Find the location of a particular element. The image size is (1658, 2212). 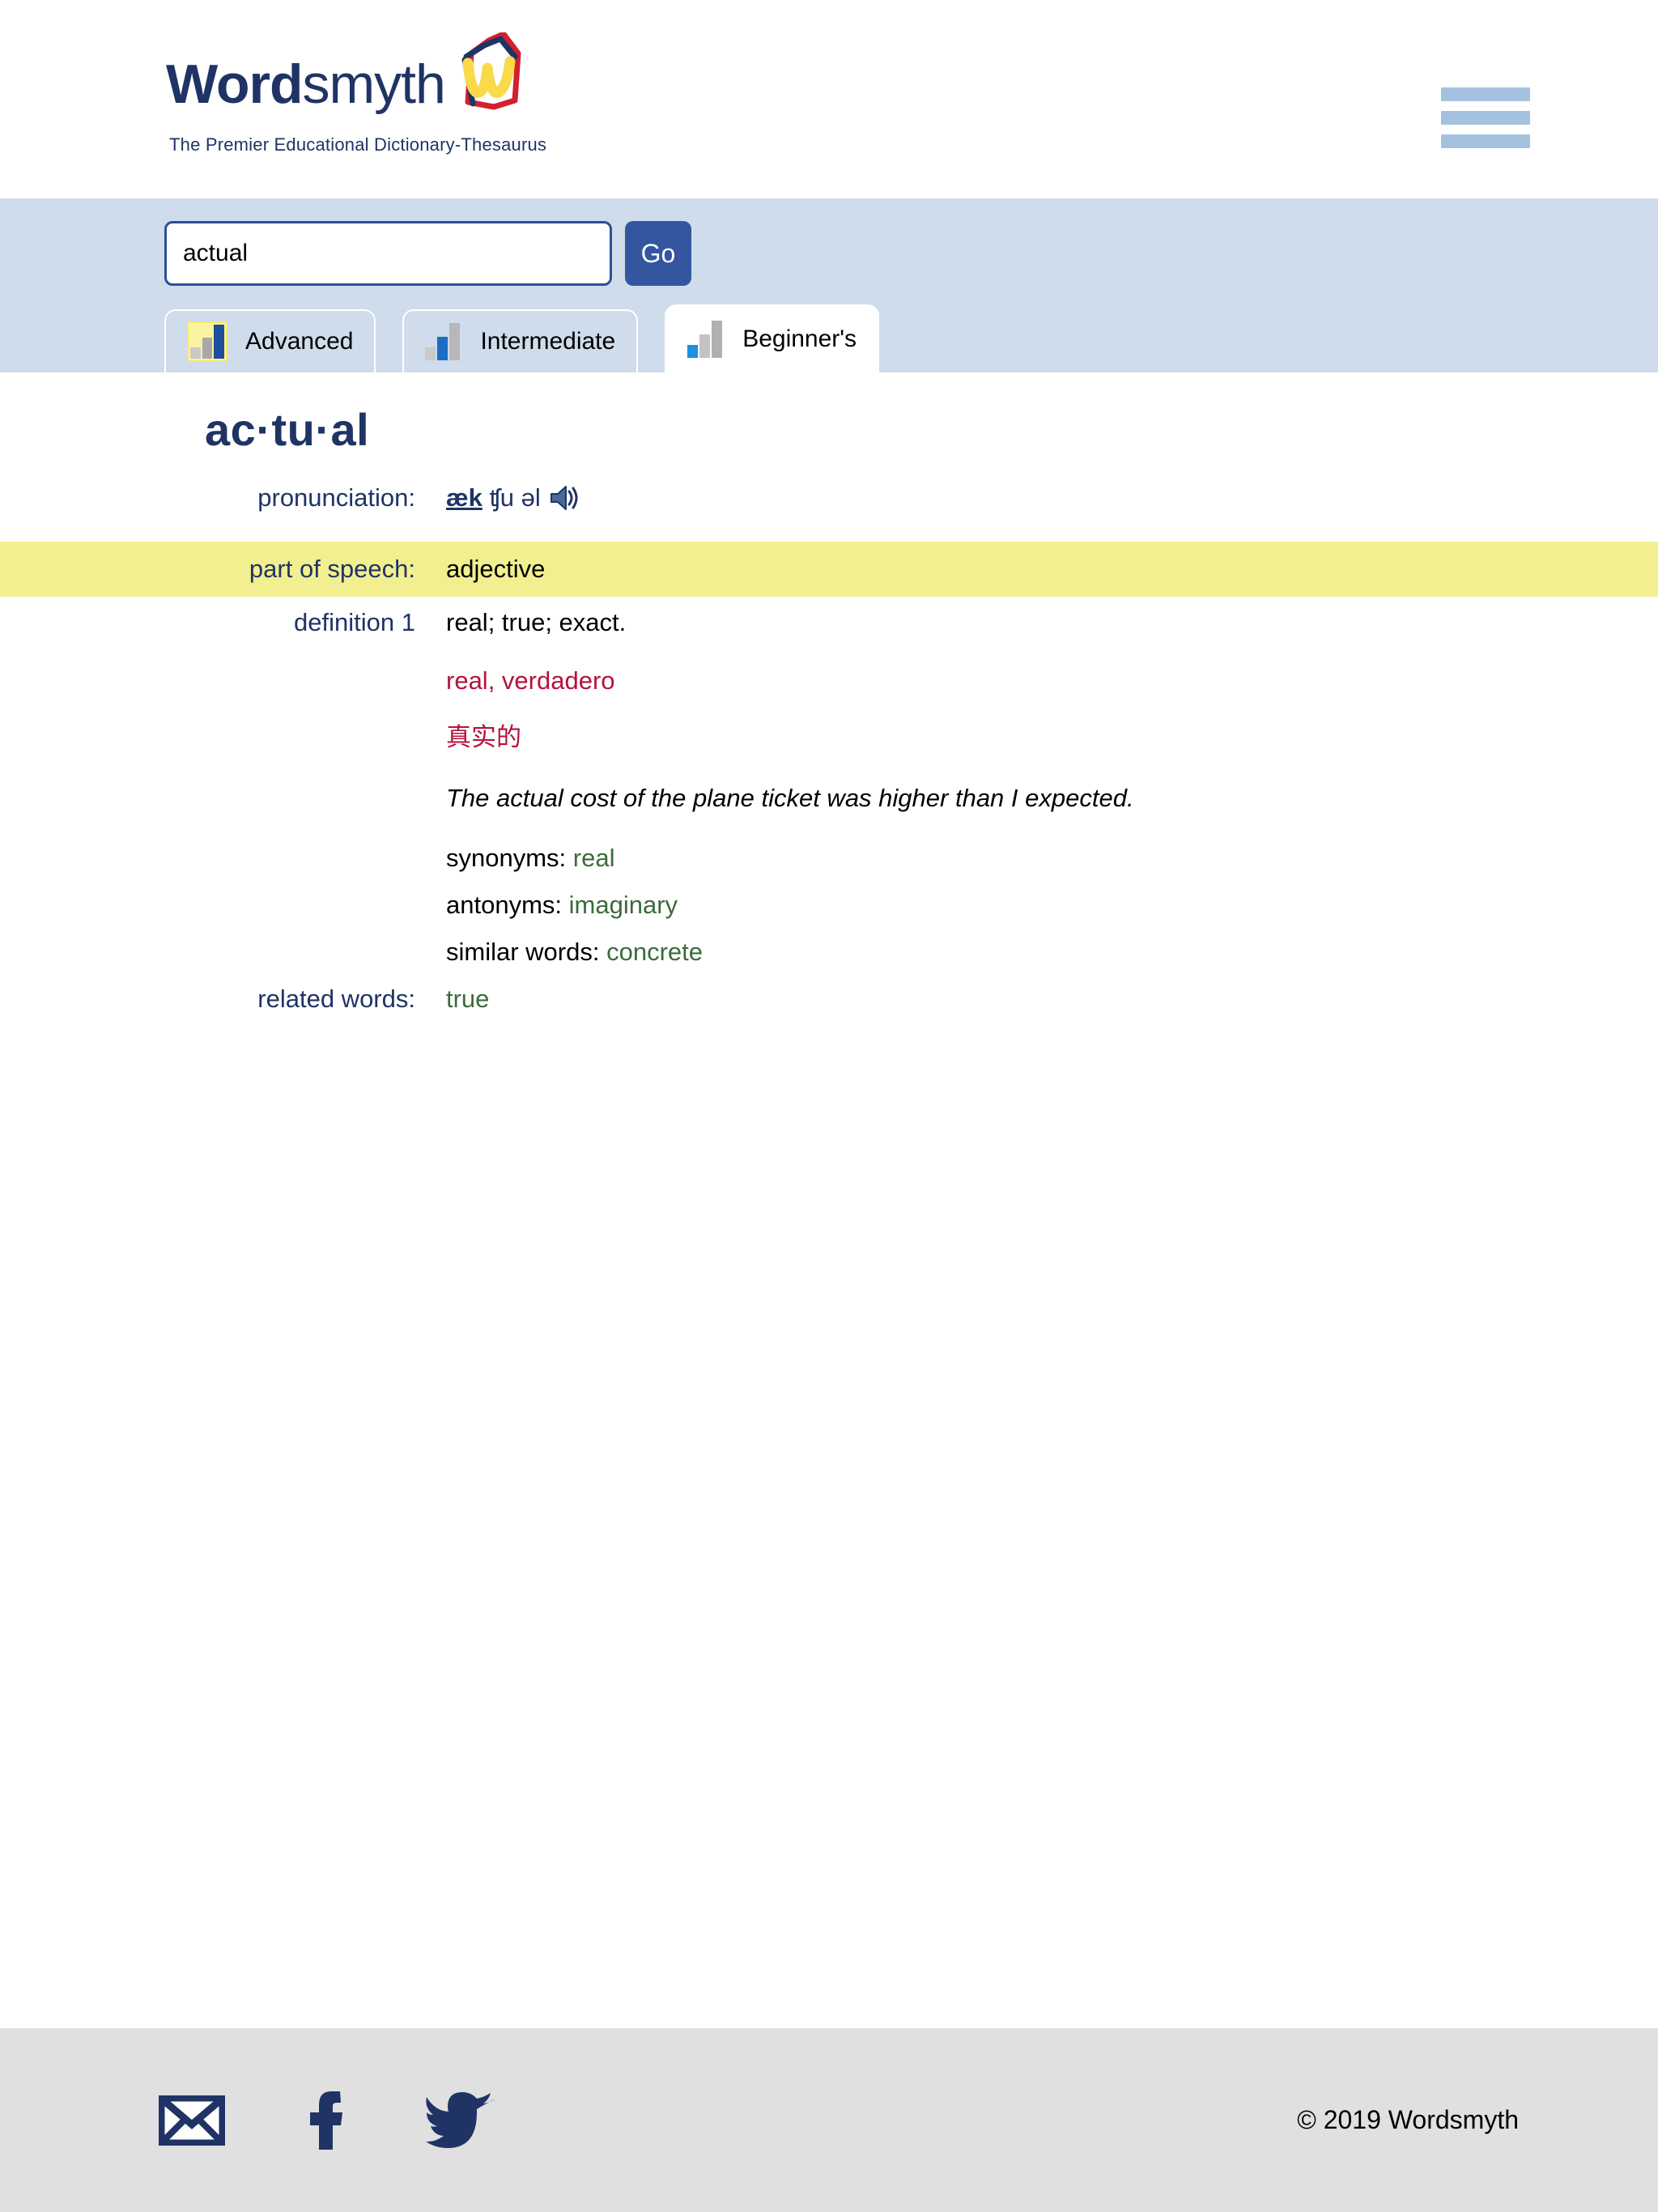

synonyms-value: real is located at coordinates (594, 858).